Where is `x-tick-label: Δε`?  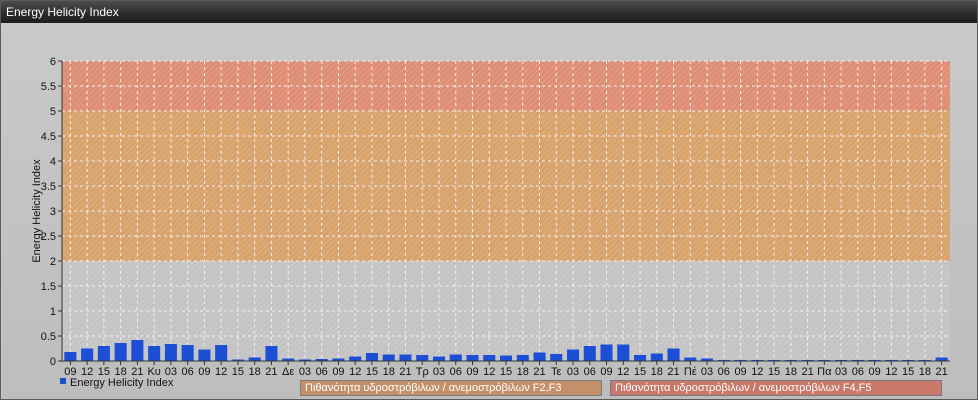
x-tick-label: Δε is located at coordinates (288, 372).